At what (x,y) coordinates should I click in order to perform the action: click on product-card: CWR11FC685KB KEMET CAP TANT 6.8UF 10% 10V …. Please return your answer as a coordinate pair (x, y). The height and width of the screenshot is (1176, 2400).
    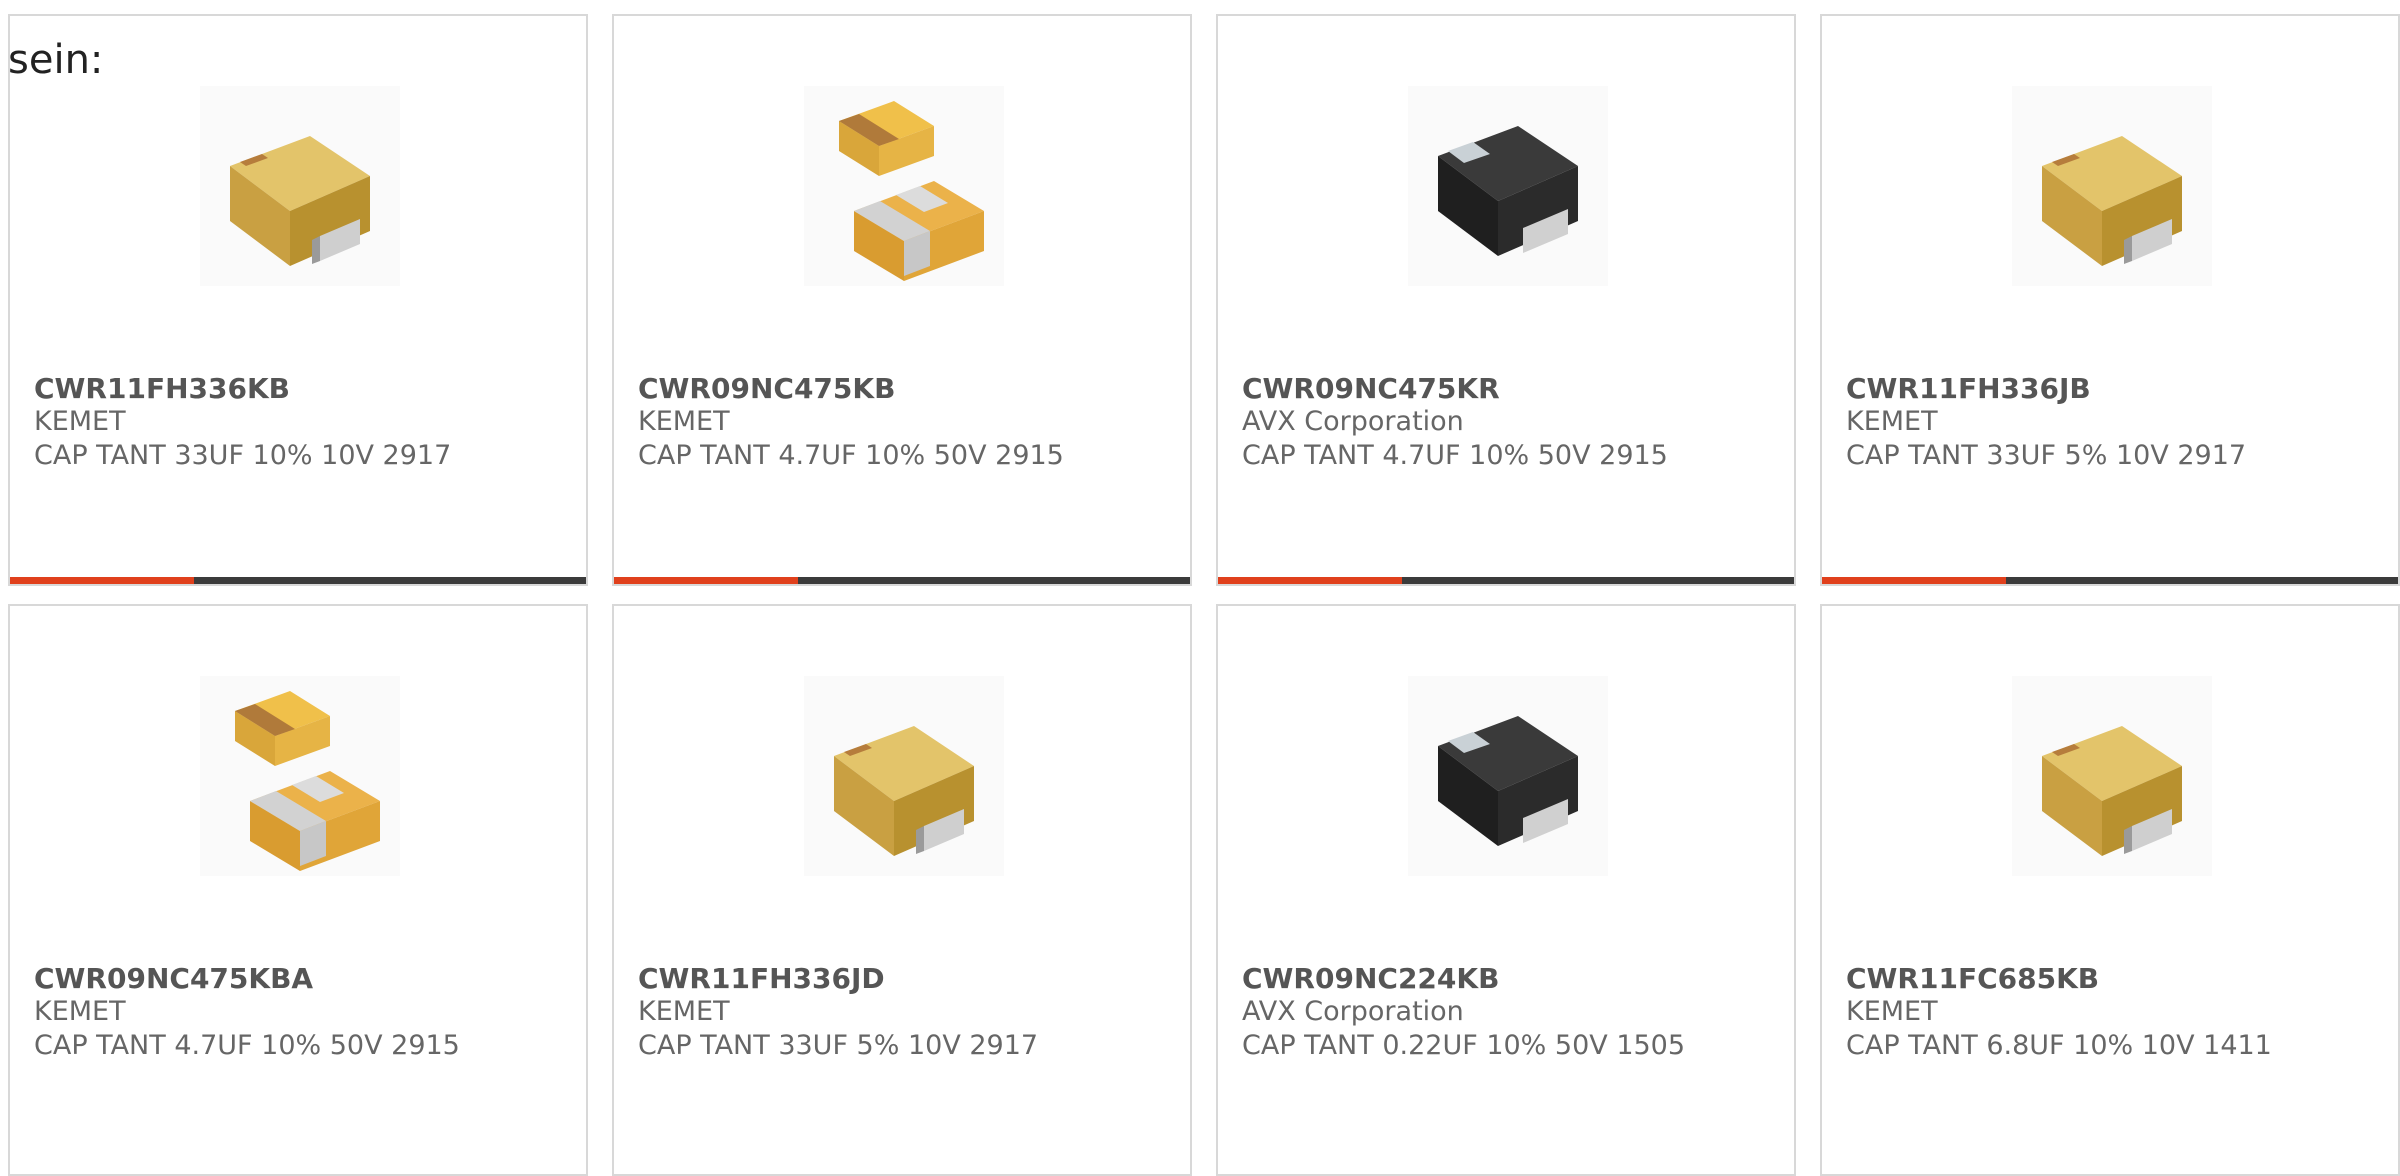
    Looking at the image, I should click on (2110, 890).